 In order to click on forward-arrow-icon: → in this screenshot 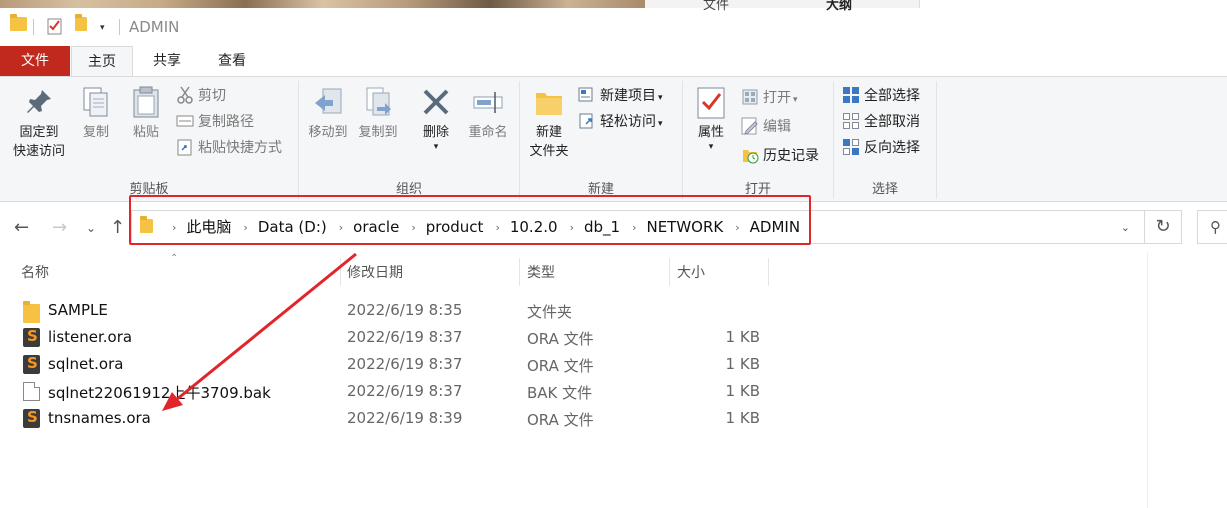, I will do `click(59, 227)`.